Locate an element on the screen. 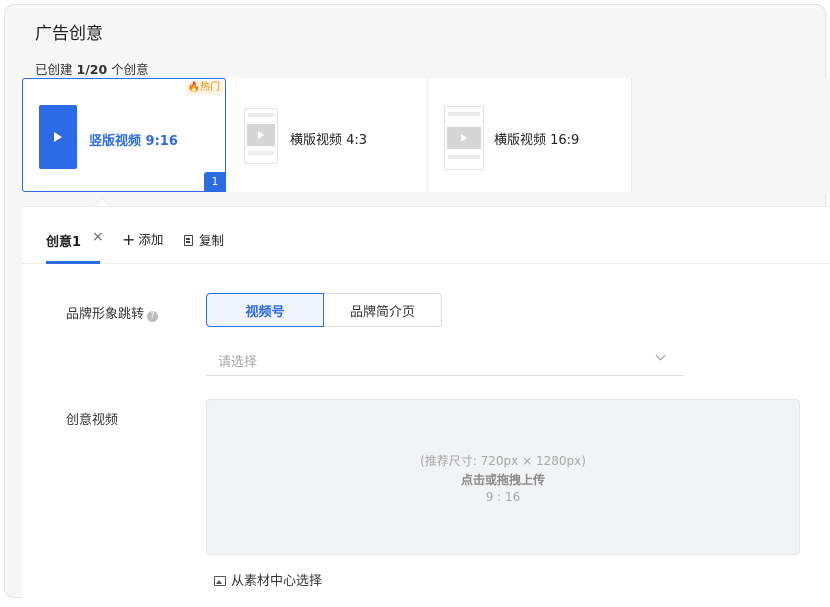 This screenshot has height=607, width=830. count-value: 1/20 is located at coordinates (92, 69).